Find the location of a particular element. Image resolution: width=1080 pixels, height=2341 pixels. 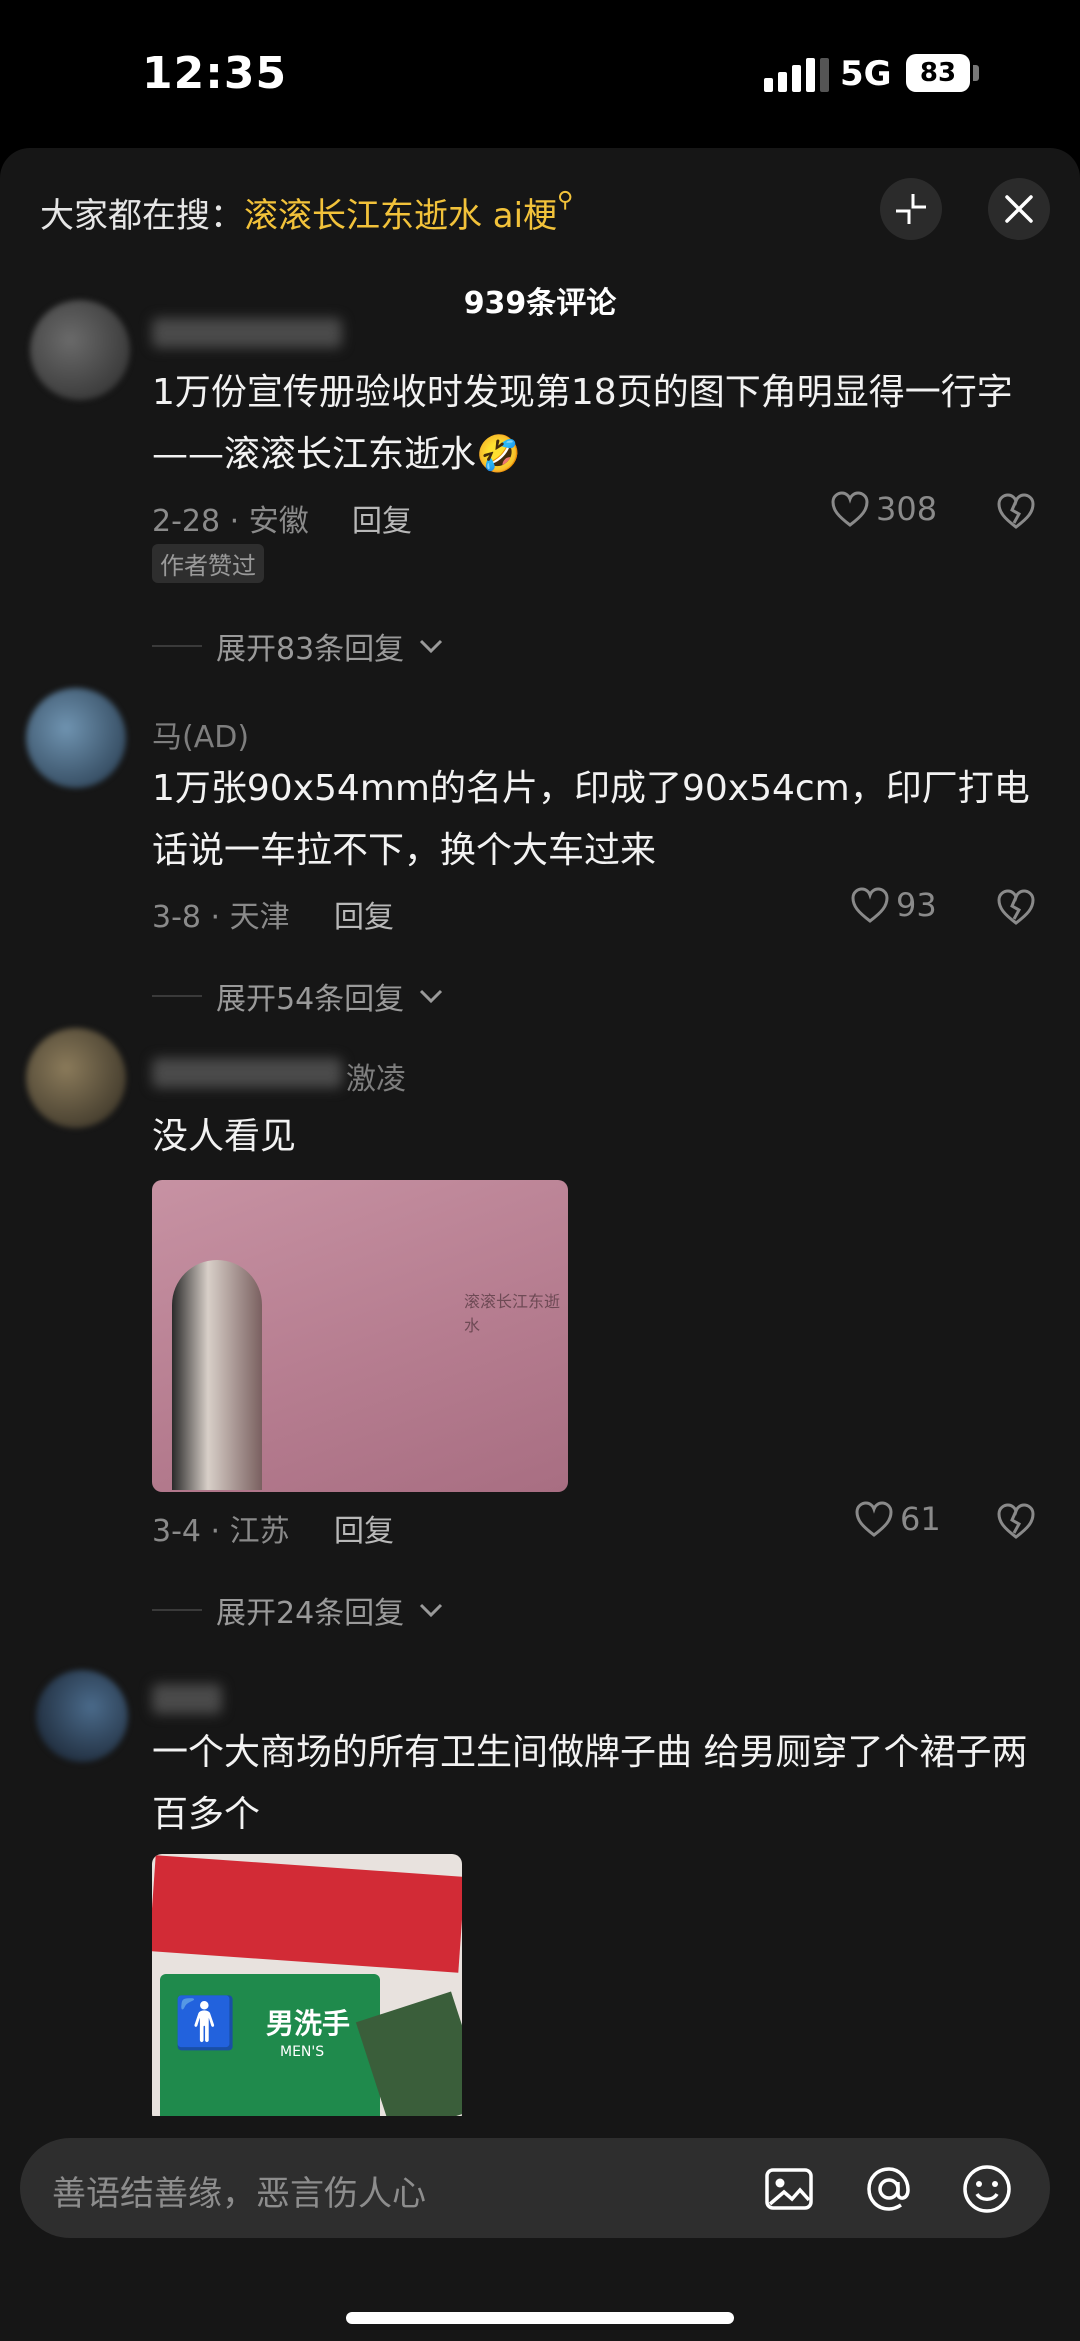

sign-text: 男洗手 is located at coordinates (308, 2023).